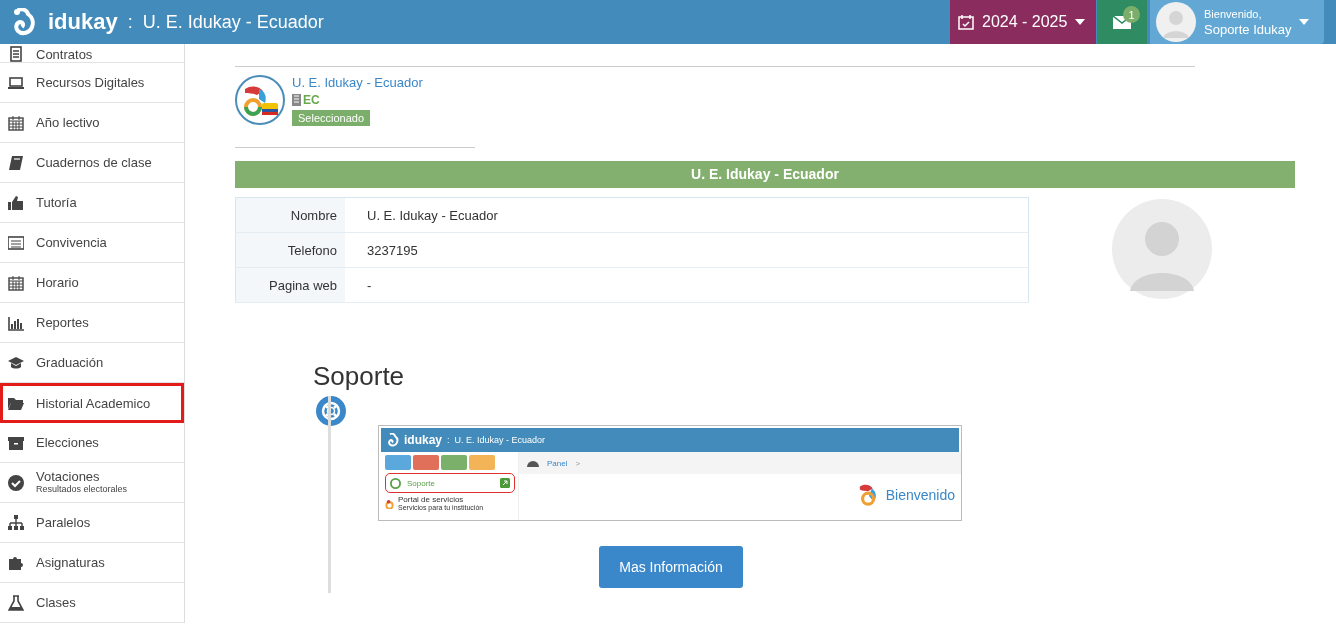 This screenshot has width=1336, height=631. Describe the element at coordinates (16, 54) in the screenshot. I see `document-icon` at that location.